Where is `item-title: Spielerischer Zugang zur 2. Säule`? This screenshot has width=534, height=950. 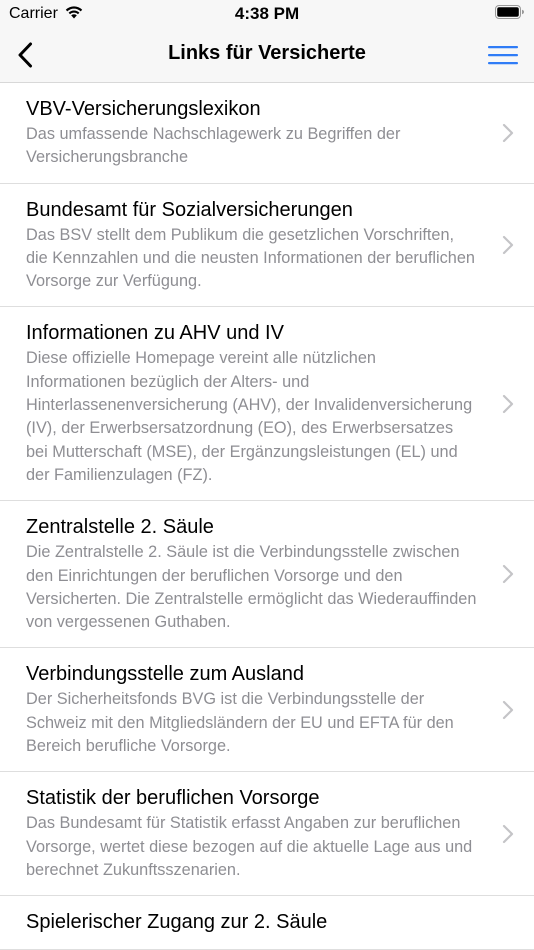
item-title: Spielerischer Zugang zur 2. Säule is located at coordinates (177, 922).